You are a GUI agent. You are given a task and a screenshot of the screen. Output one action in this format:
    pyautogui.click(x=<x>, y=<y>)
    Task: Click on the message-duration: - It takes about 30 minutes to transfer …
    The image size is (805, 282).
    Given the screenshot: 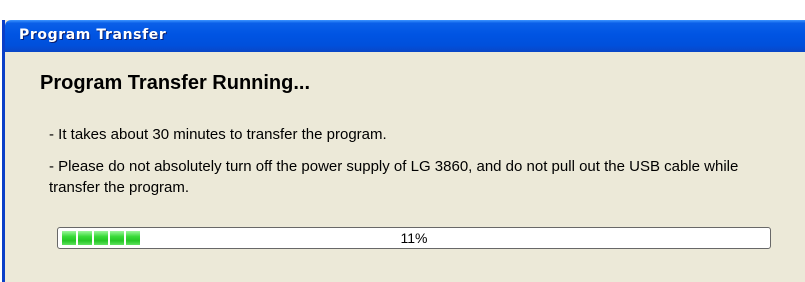 What is the action you would take?
    pyautogui.click(x=218, y=134)
    